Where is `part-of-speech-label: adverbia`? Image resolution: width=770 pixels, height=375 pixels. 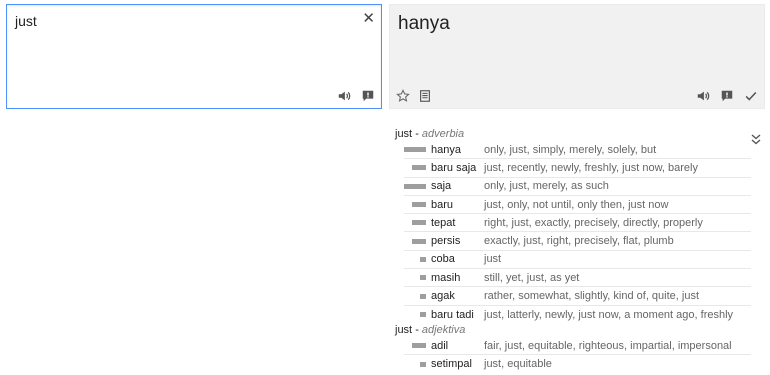 part-of-speech-label: adverbia is located at coordinates (443, 134).